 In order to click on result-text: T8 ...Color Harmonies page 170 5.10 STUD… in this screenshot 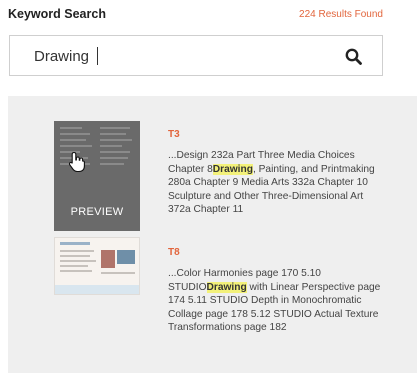, I will do `click(278, 291)`.